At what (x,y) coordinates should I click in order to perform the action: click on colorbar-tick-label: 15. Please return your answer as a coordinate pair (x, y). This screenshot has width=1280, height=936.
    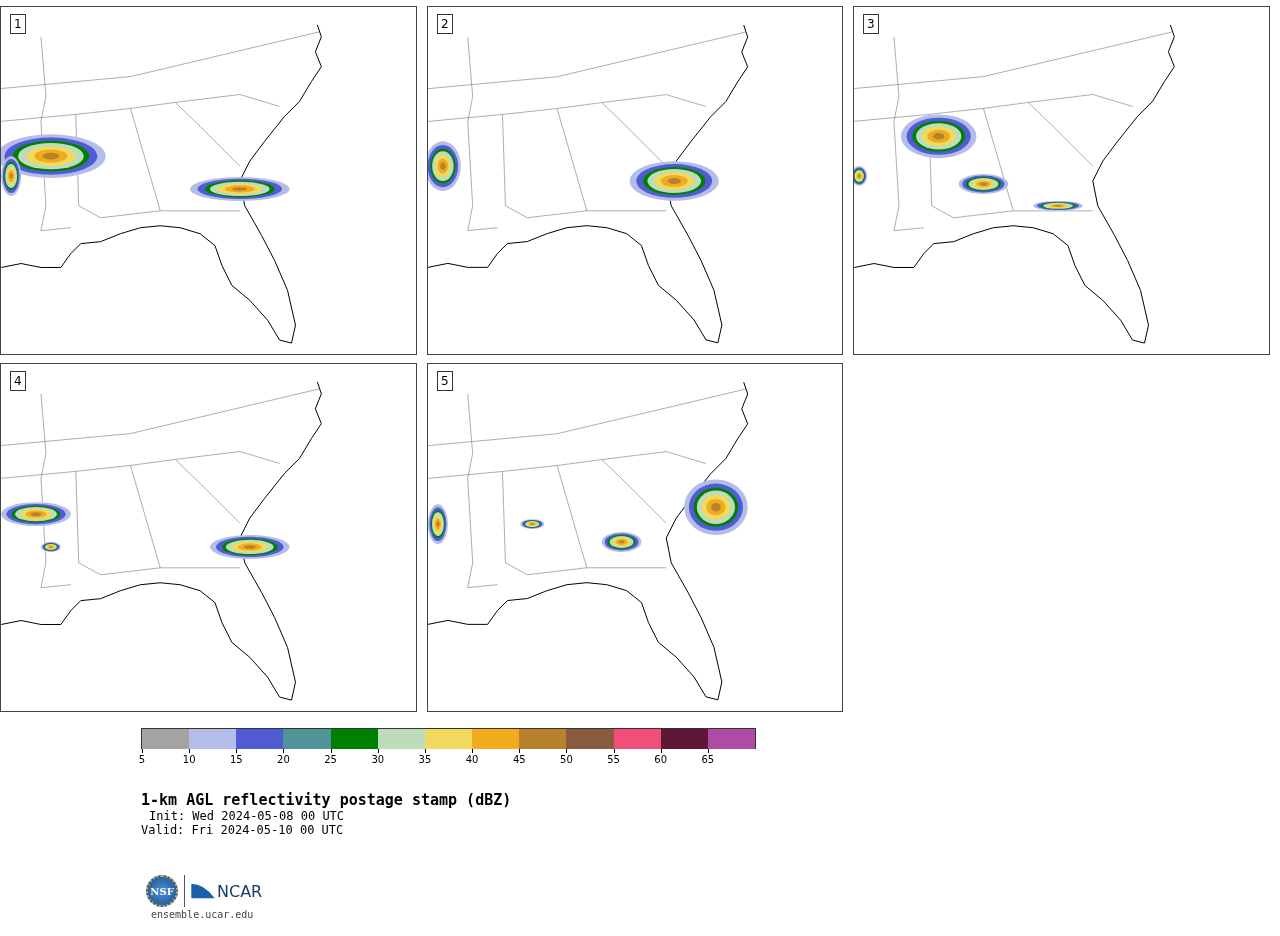
    Looking at the image, I should click on (236, 759).